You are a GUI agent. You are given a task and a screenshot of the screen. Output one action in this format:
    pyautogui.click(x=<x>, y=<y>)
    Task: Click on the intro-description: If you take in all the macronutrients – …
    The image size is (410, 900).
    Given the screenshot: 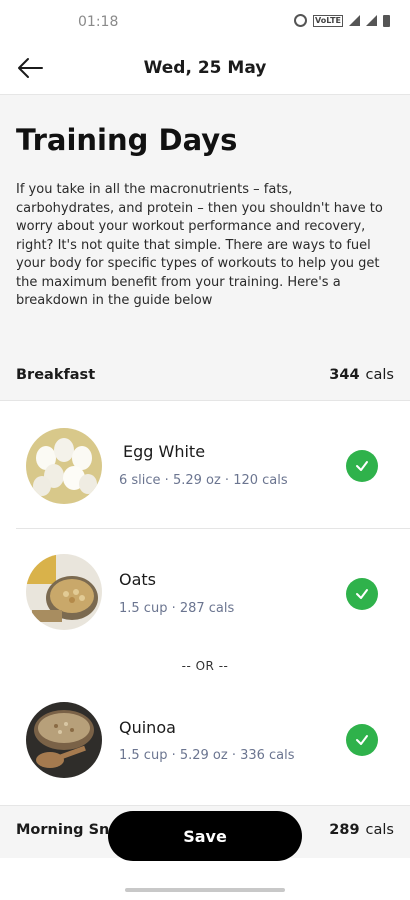 What is the action you would take?
    pyautogui.click(x=199, y=245)
    